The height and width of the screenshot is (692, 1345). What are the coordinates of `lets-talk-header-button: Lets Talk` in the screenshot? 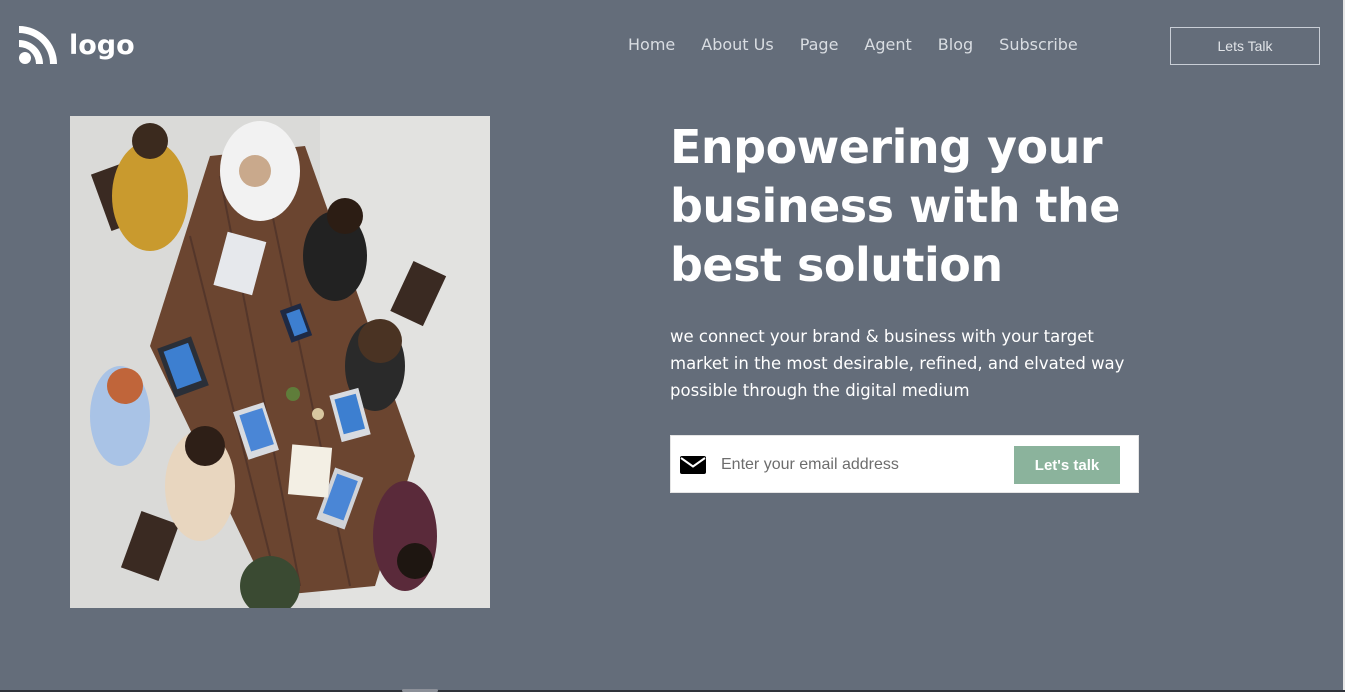 It's located at (1245, 46).